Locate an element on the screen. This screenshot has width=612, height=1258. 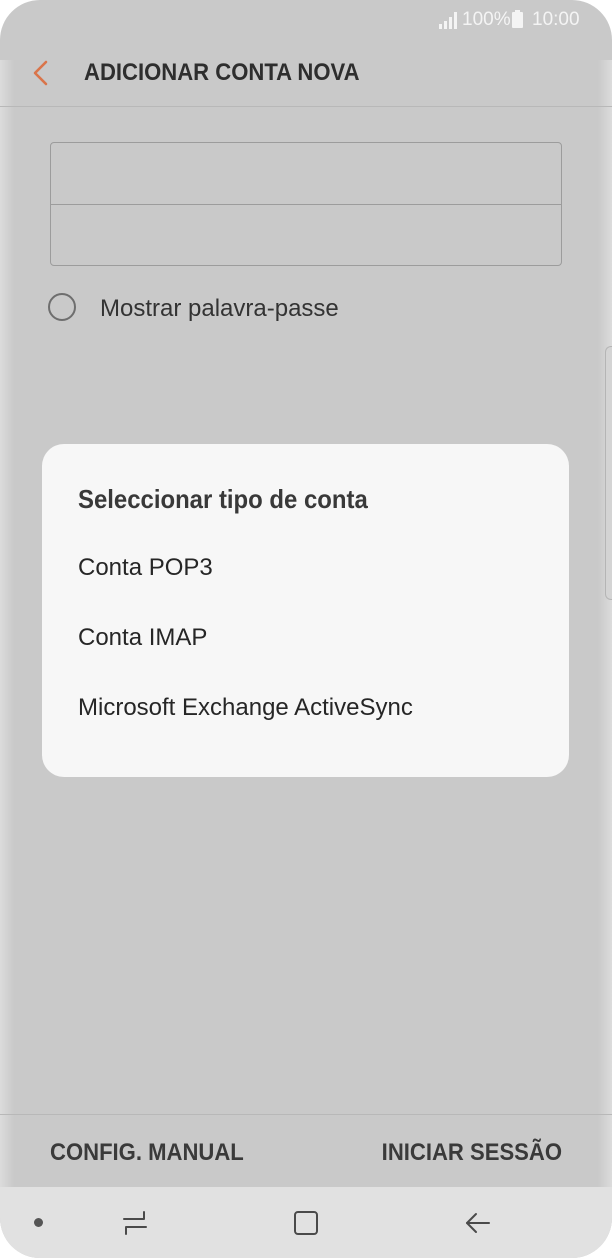
edge-panel-handle is located at coordinates (608, 473).